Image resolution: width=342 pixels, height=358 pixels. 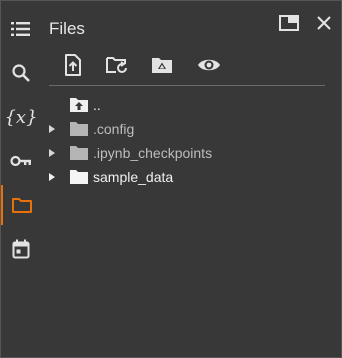 I want to click on file-row-sample-data: sample_data, so click(x=191, y=177).